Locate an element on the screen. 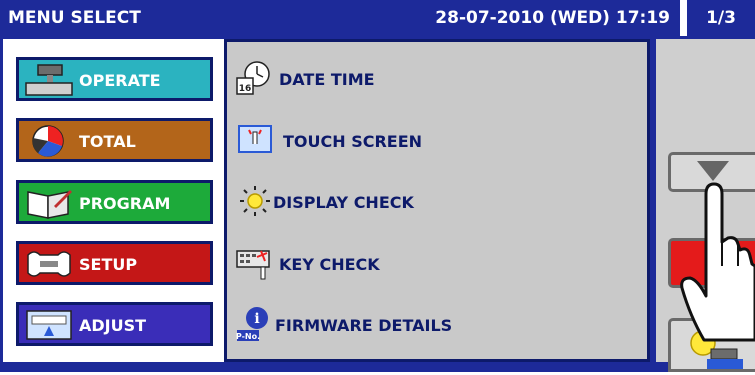 This screenshot has width=755, height=375. touch-screen-icon is located at coordinates (255, 140).